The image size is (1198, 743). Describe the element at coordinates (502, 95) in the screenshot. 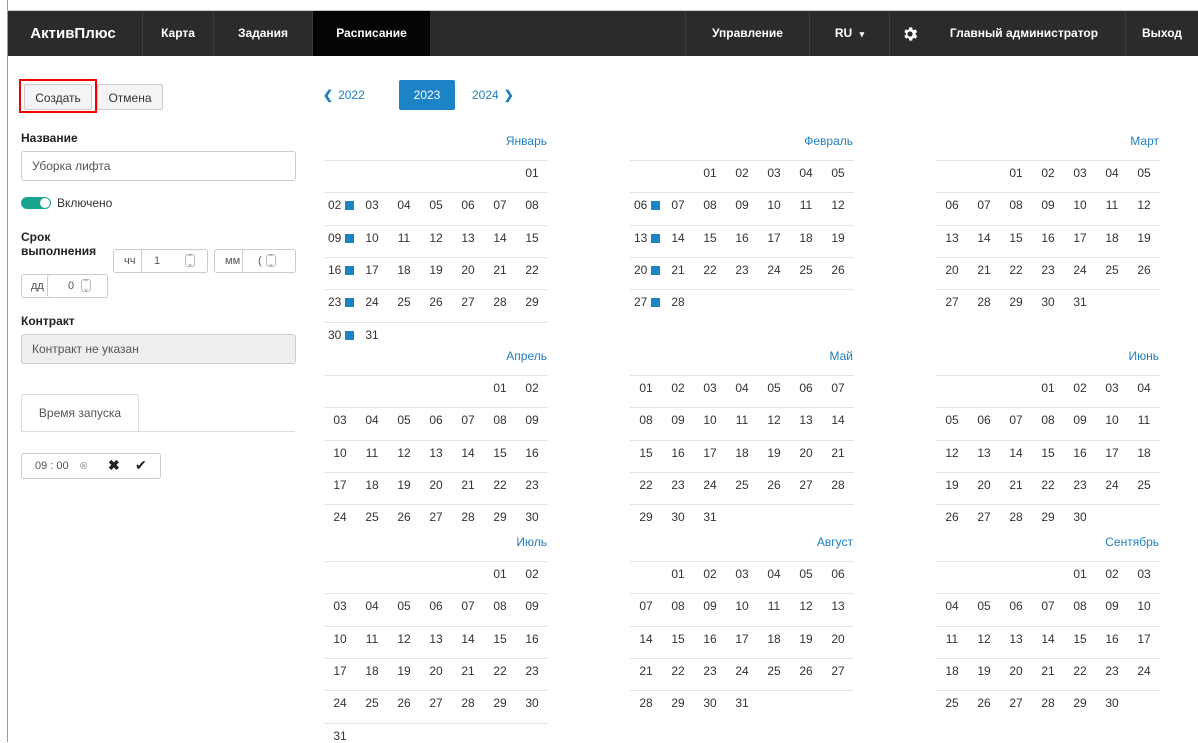

I see `next-year-link: 2024 ❯` at that location.